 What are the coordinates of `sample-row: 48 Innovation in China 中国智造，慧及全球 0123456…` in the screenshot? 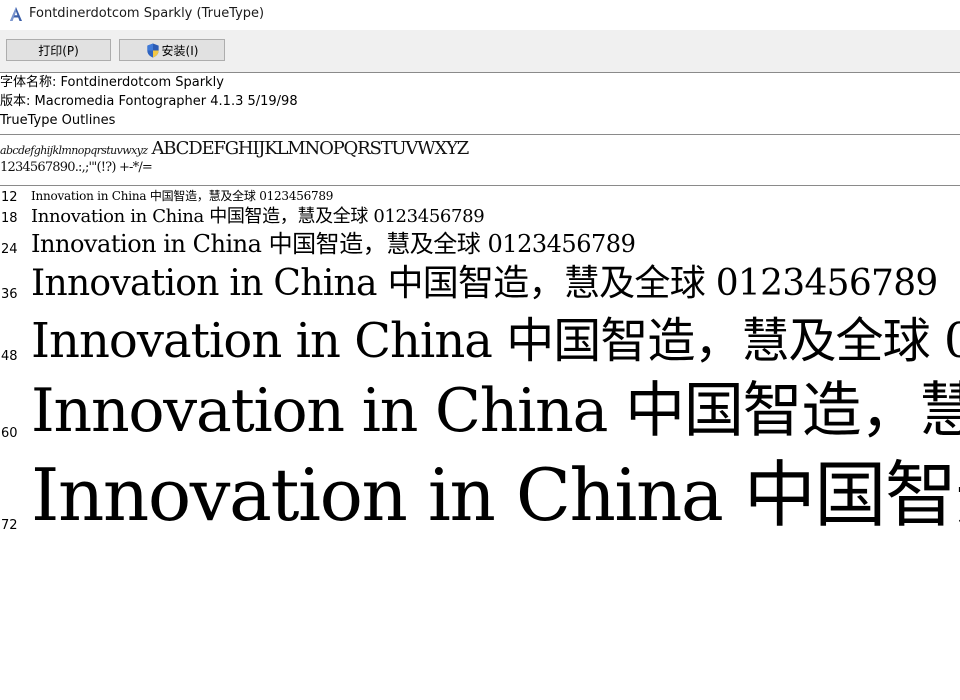 It's located at (480, 343).